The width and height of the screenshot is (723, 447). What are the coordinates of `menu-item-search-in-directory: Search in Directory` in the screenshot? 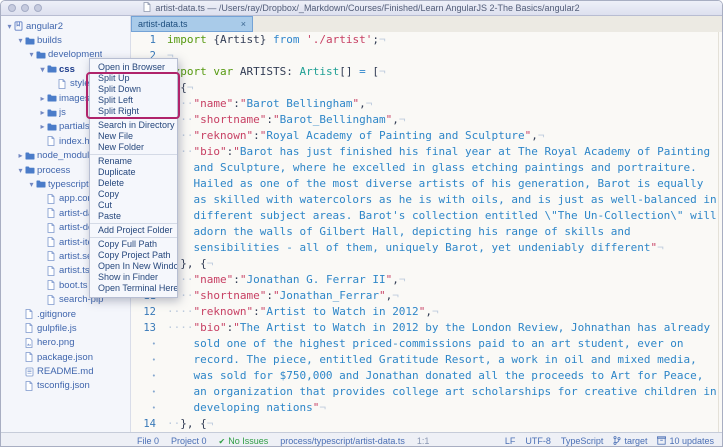 It's located at (133, 125).